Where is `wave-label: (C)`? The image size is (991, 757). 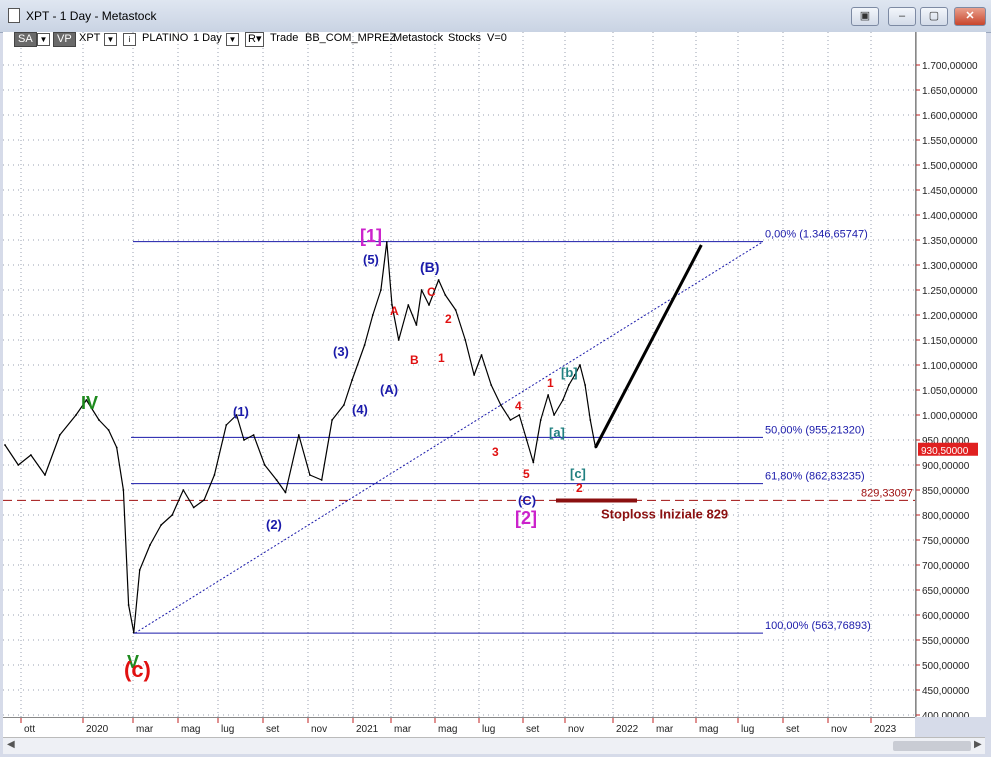 wave-label: (C) is located at coordinates (527, 500).